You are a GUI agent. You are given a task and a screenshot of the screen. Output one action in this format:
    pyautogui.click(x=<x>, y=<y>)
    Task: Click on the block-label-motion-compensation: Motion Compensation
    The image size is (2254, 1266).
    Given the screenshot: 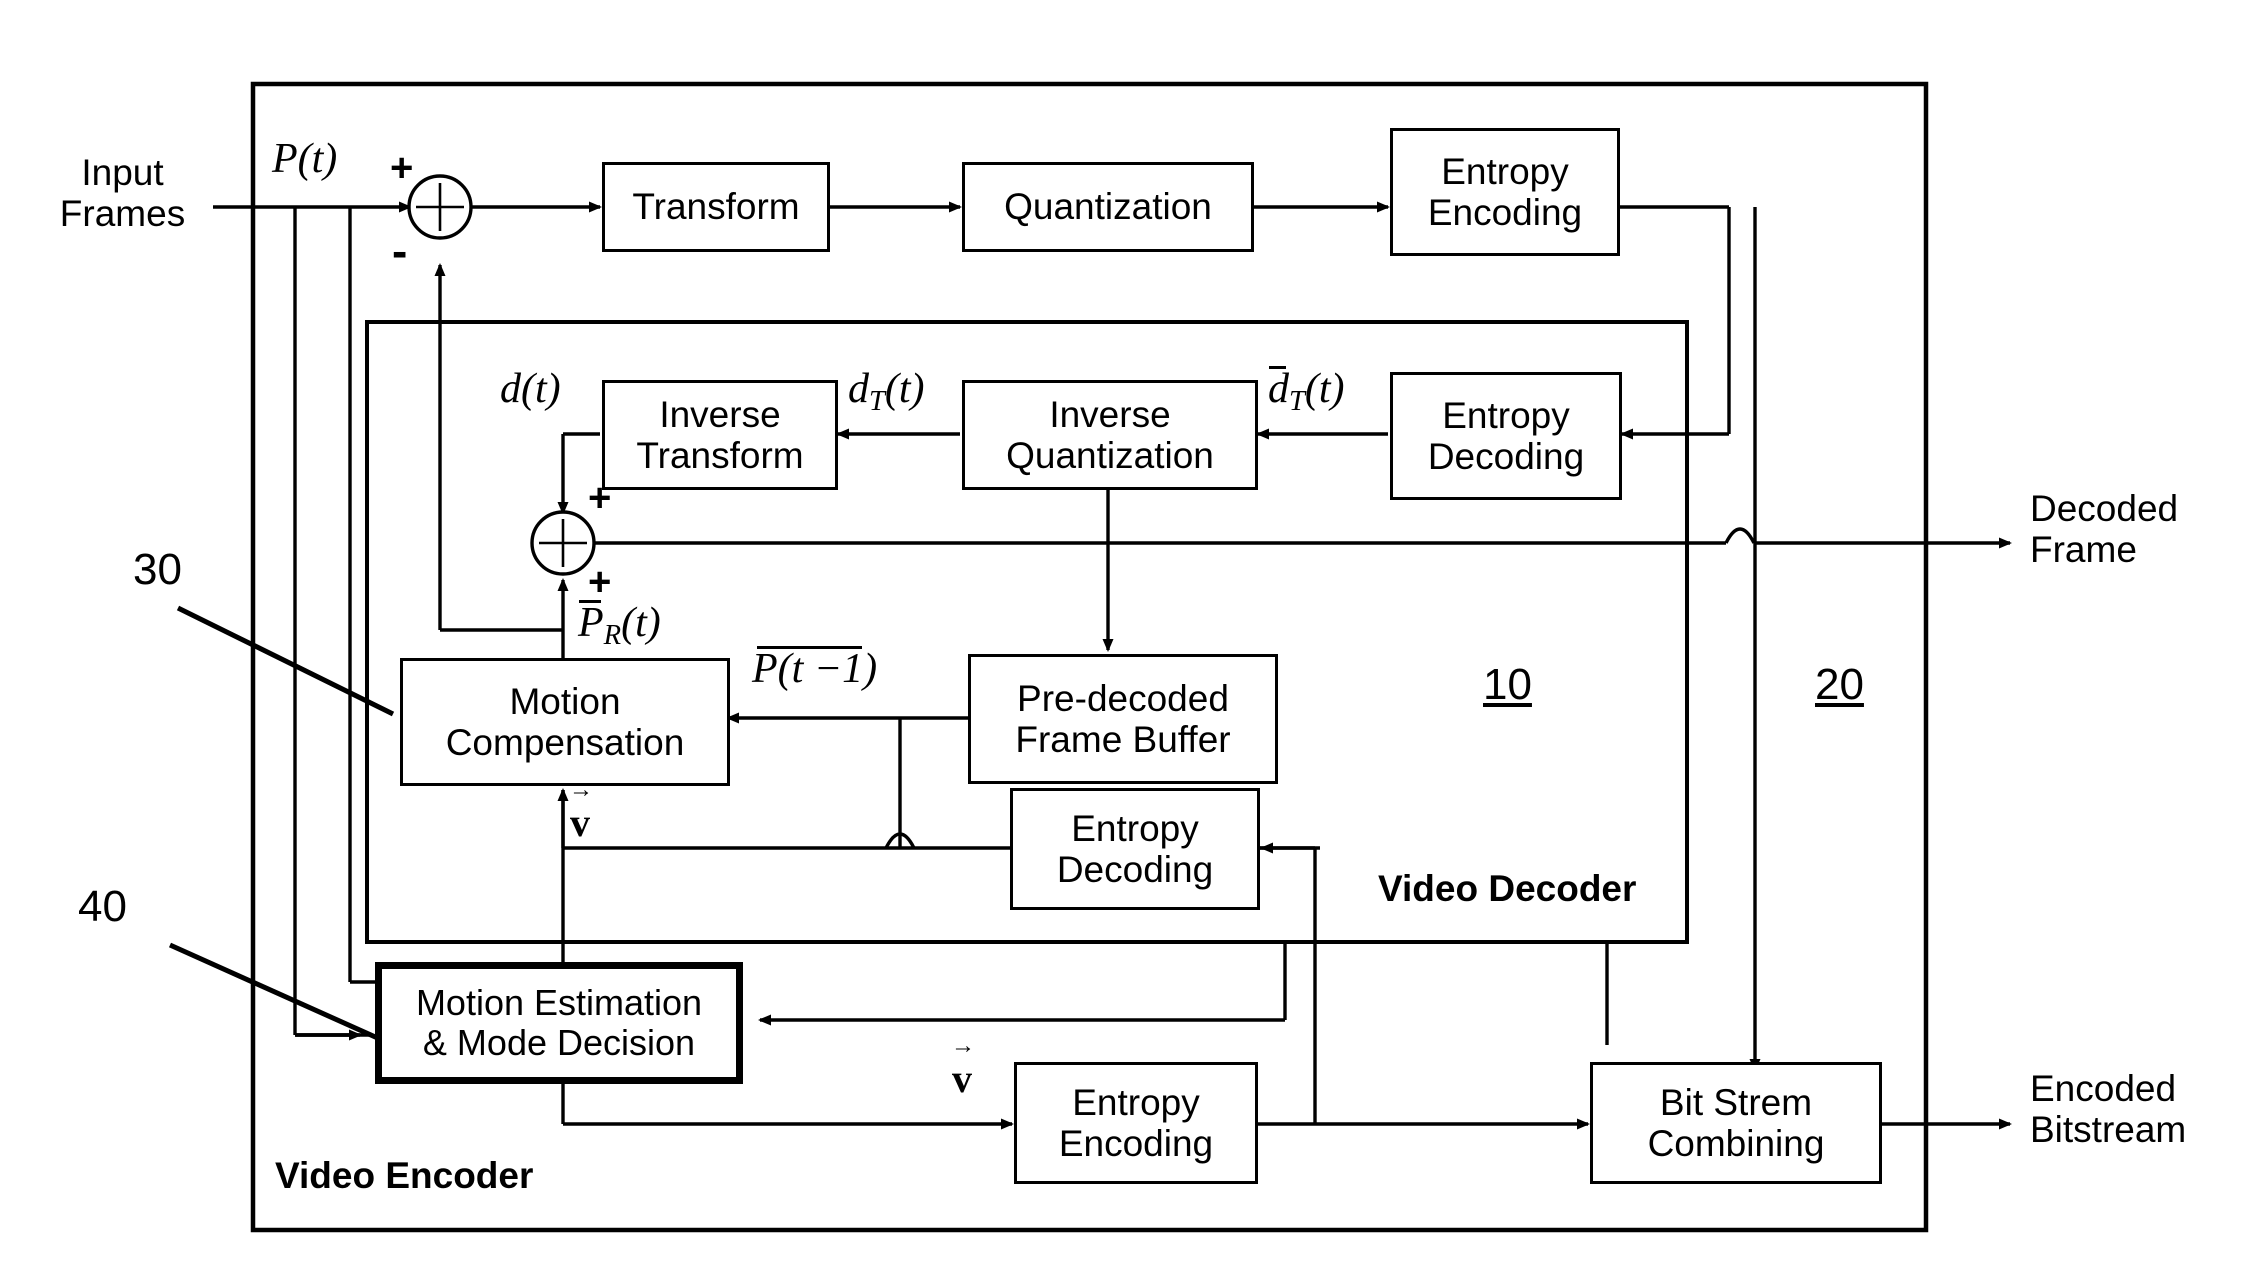 What is the action you would take?
    pyautogui.click(x=565, y=721)
    